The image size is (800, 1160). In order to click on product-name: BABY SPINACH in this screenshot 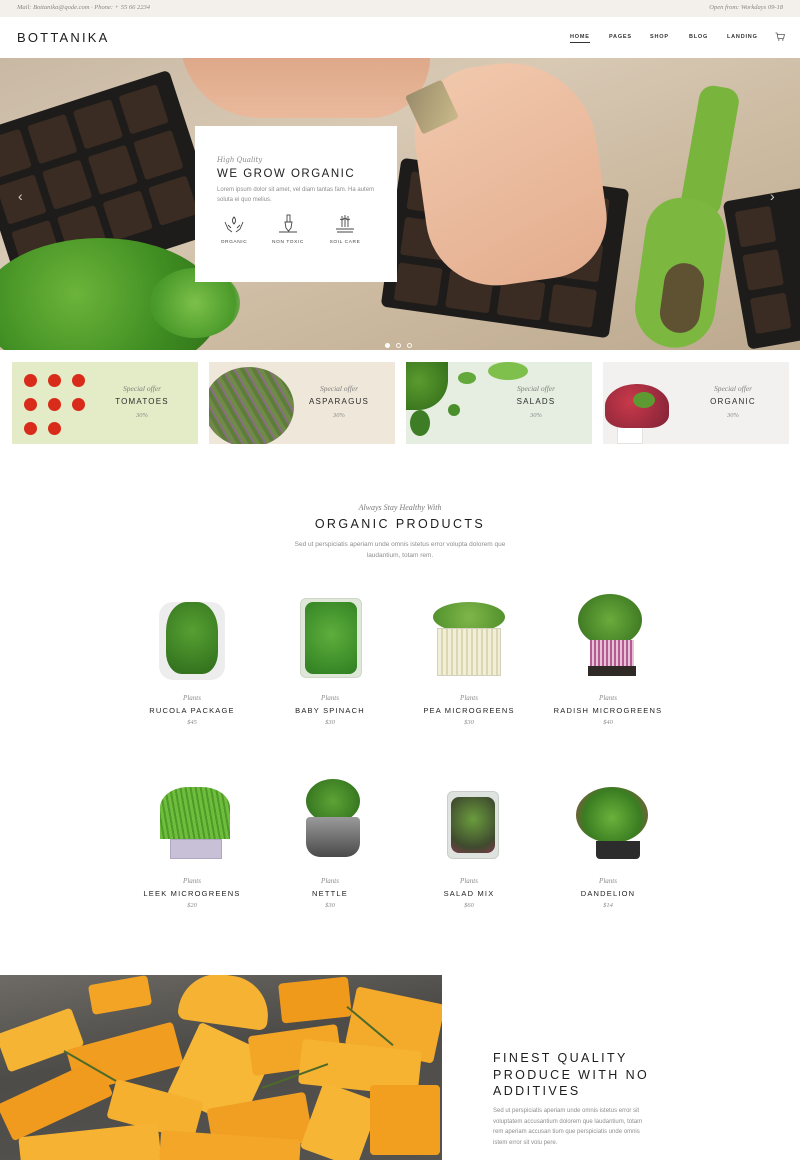, I will do `click(330, 710)`.